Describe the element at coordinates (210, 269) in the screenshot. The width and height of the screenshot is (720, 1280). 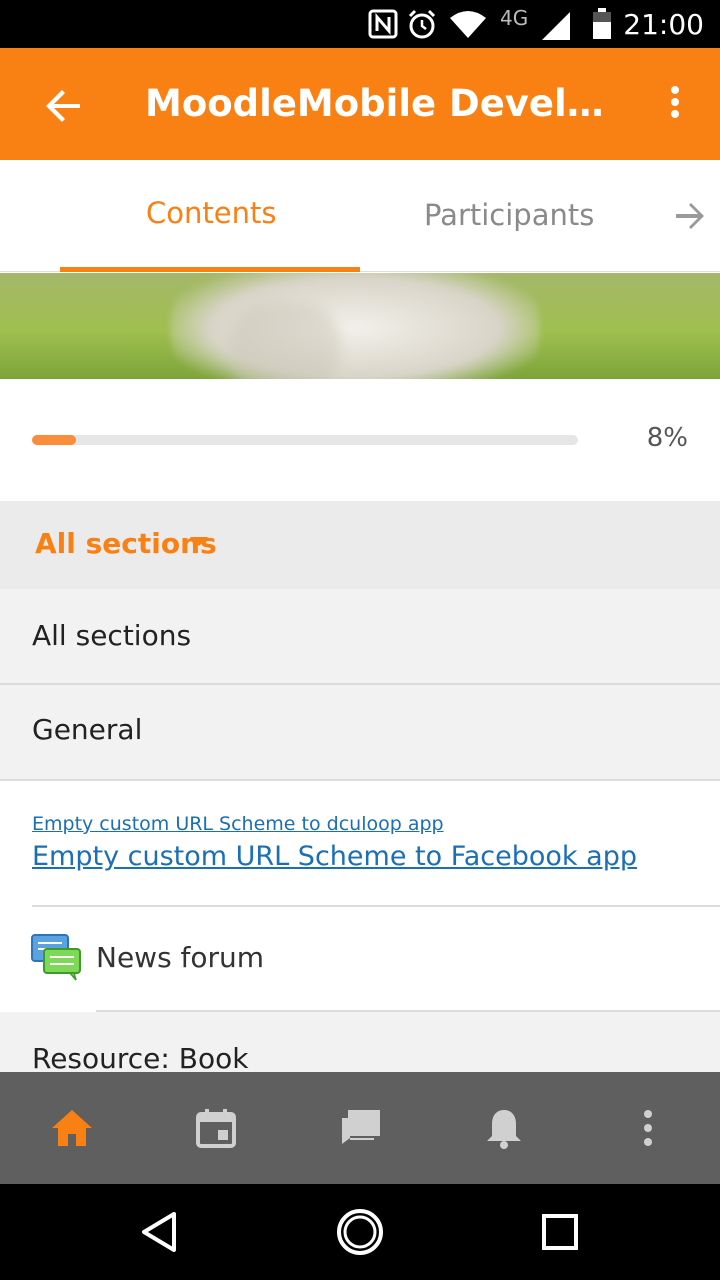
I see `active-tab-indicator` at that location.